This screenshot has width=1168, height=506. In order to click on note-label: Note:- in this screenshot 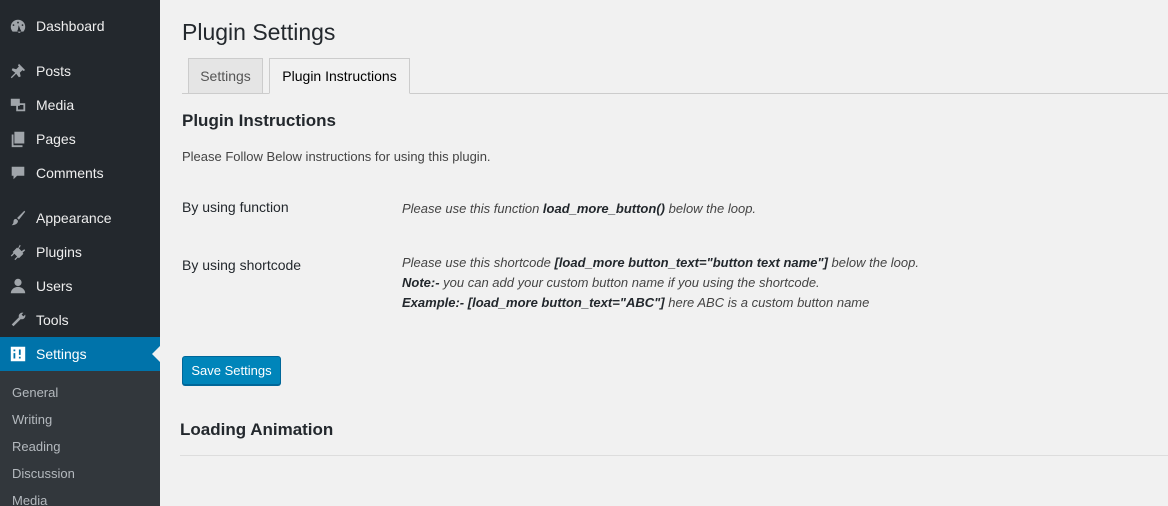, I will do `click(421, 282)`.